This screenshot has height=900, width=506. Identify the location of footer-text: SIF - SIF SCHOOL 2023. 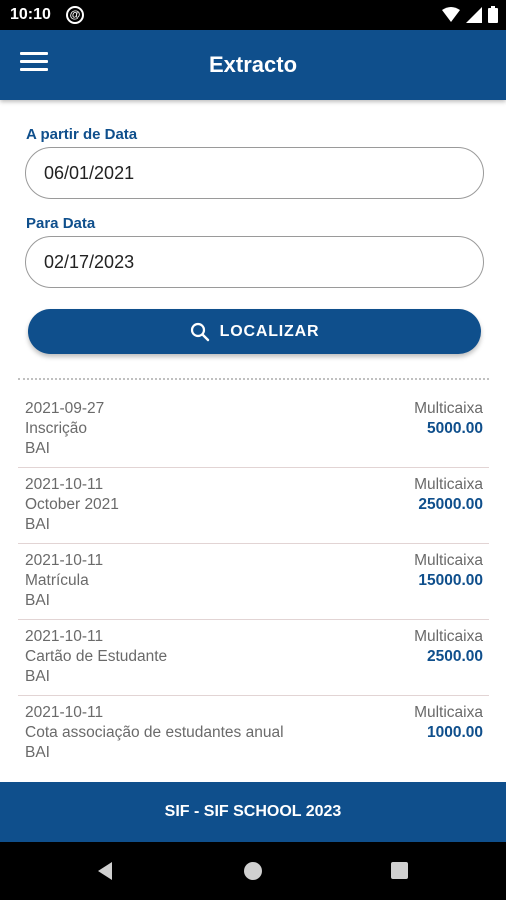
(253, 811).